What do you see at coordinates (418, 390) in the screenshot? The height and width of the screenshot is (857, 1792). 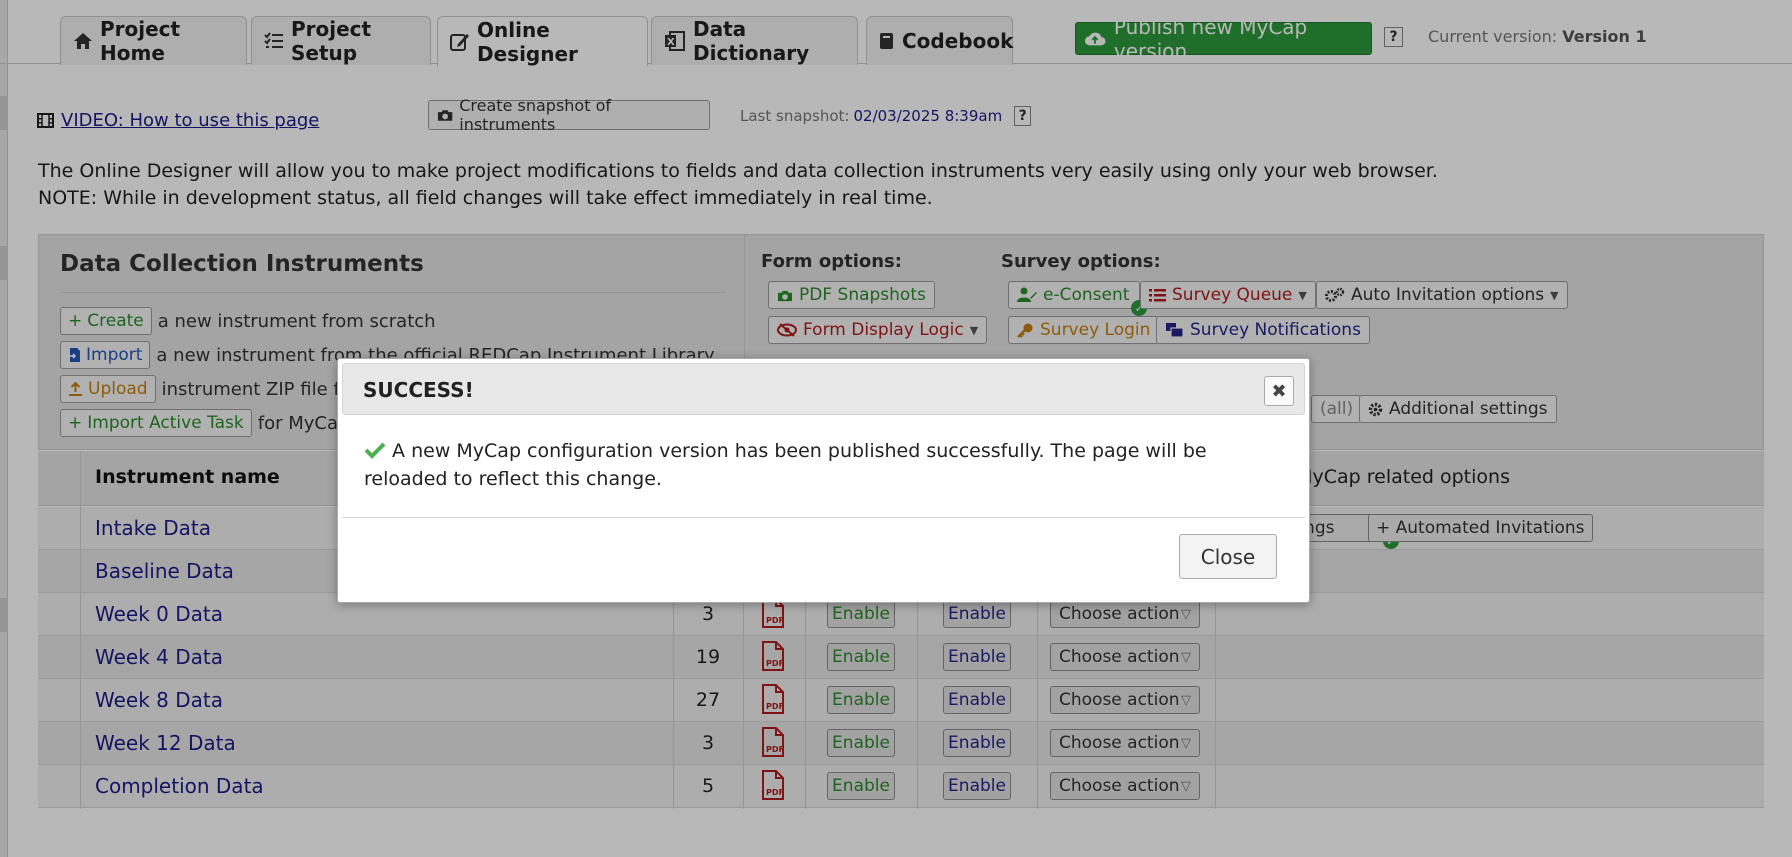 I see `dialog-title: SUCCESS!` at bounding box center [418, 390].